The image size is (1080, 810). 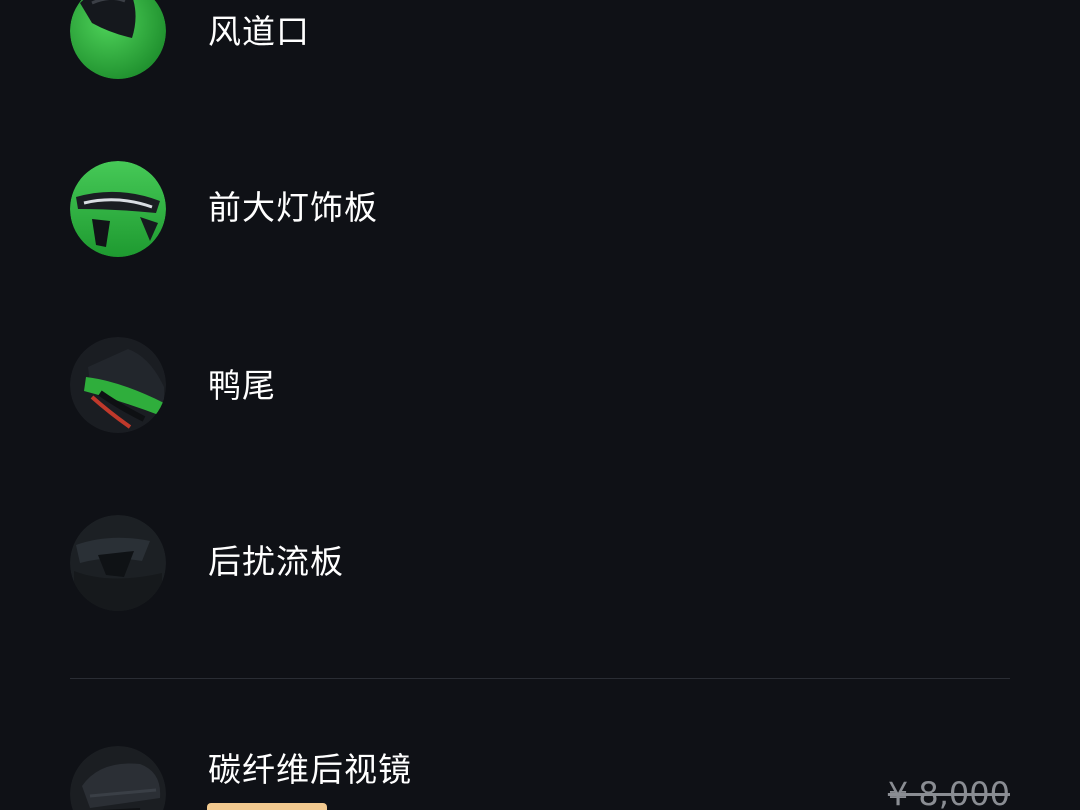 I want to click on section-divider, so click(x=540, y=678).